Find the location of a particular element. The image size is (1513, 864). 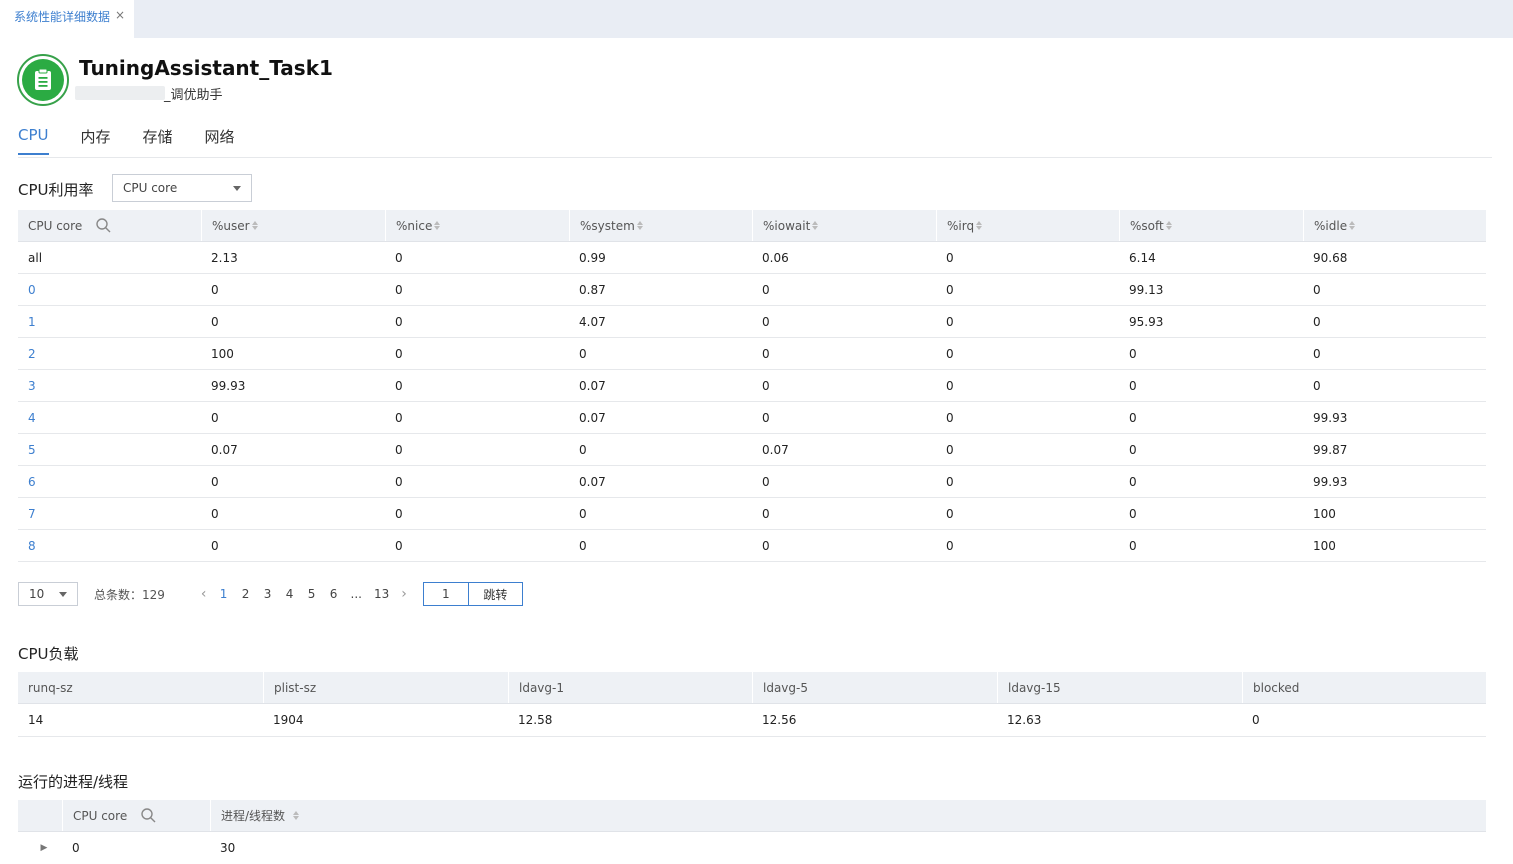

jump-page-input: 1 is located at coordinates (445, 594).